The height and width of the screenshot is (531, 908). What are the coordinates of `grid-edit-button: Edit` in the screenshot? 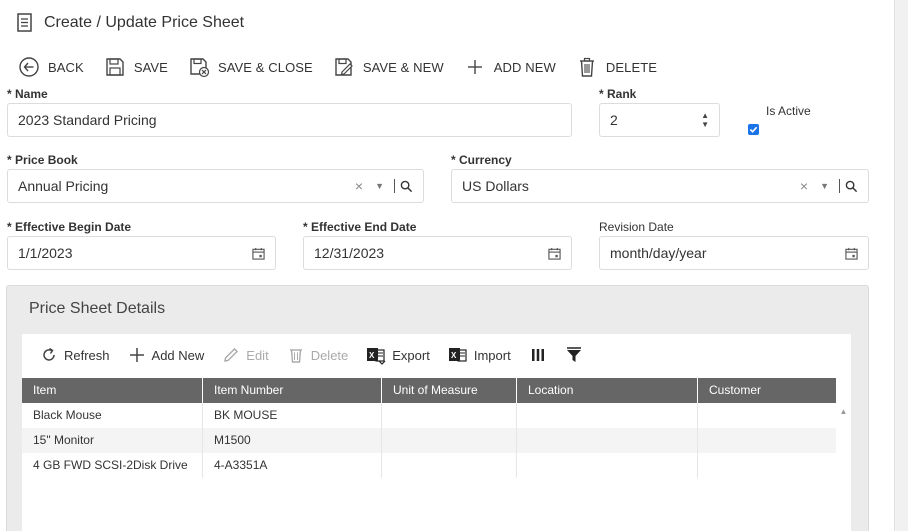 It's located at (245, 355).